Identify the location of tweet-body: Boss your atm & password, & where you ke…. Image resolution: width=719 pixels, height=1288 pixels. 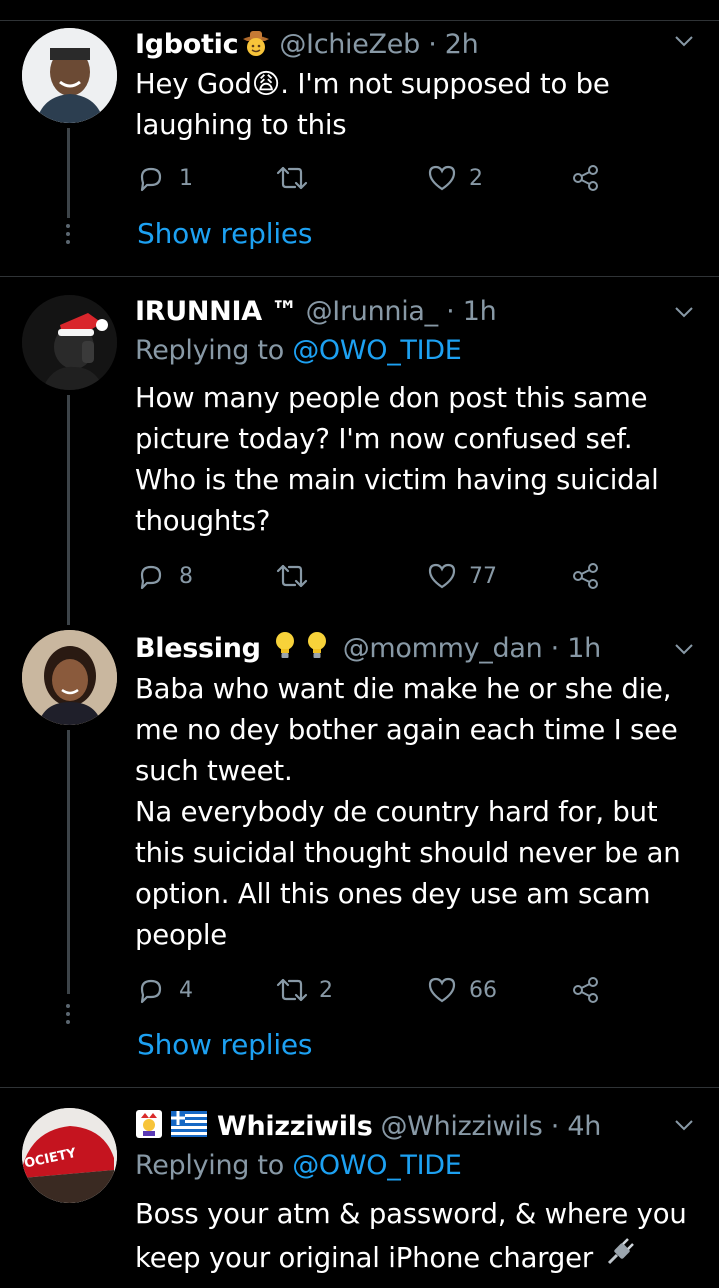
(420, 1237).